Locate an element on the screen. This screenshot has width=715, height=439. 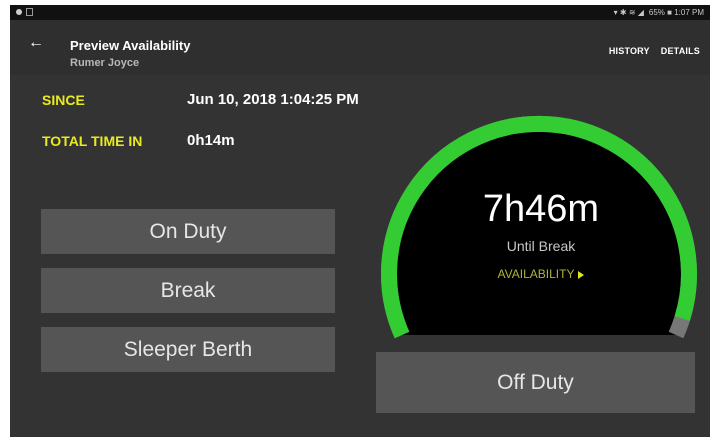
notification-square-icon is located at coordinates (29, 12).